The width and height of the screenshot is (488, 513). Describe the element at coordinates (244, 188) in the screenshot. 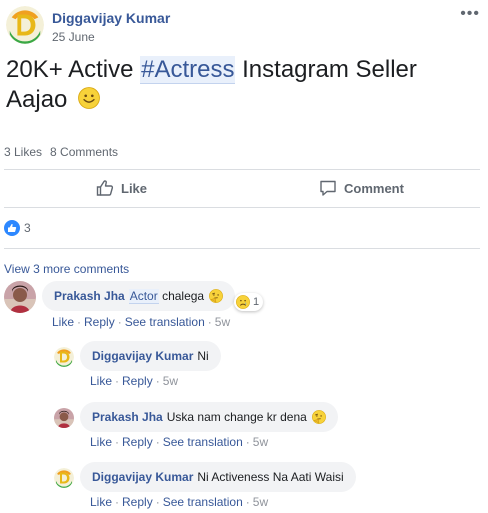

I see `action-bar: Like Comment` at that location.